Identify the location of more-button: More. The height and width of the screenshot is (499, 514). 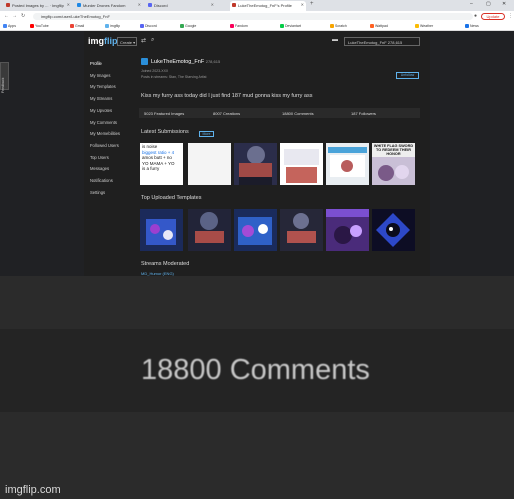
(206, 134).